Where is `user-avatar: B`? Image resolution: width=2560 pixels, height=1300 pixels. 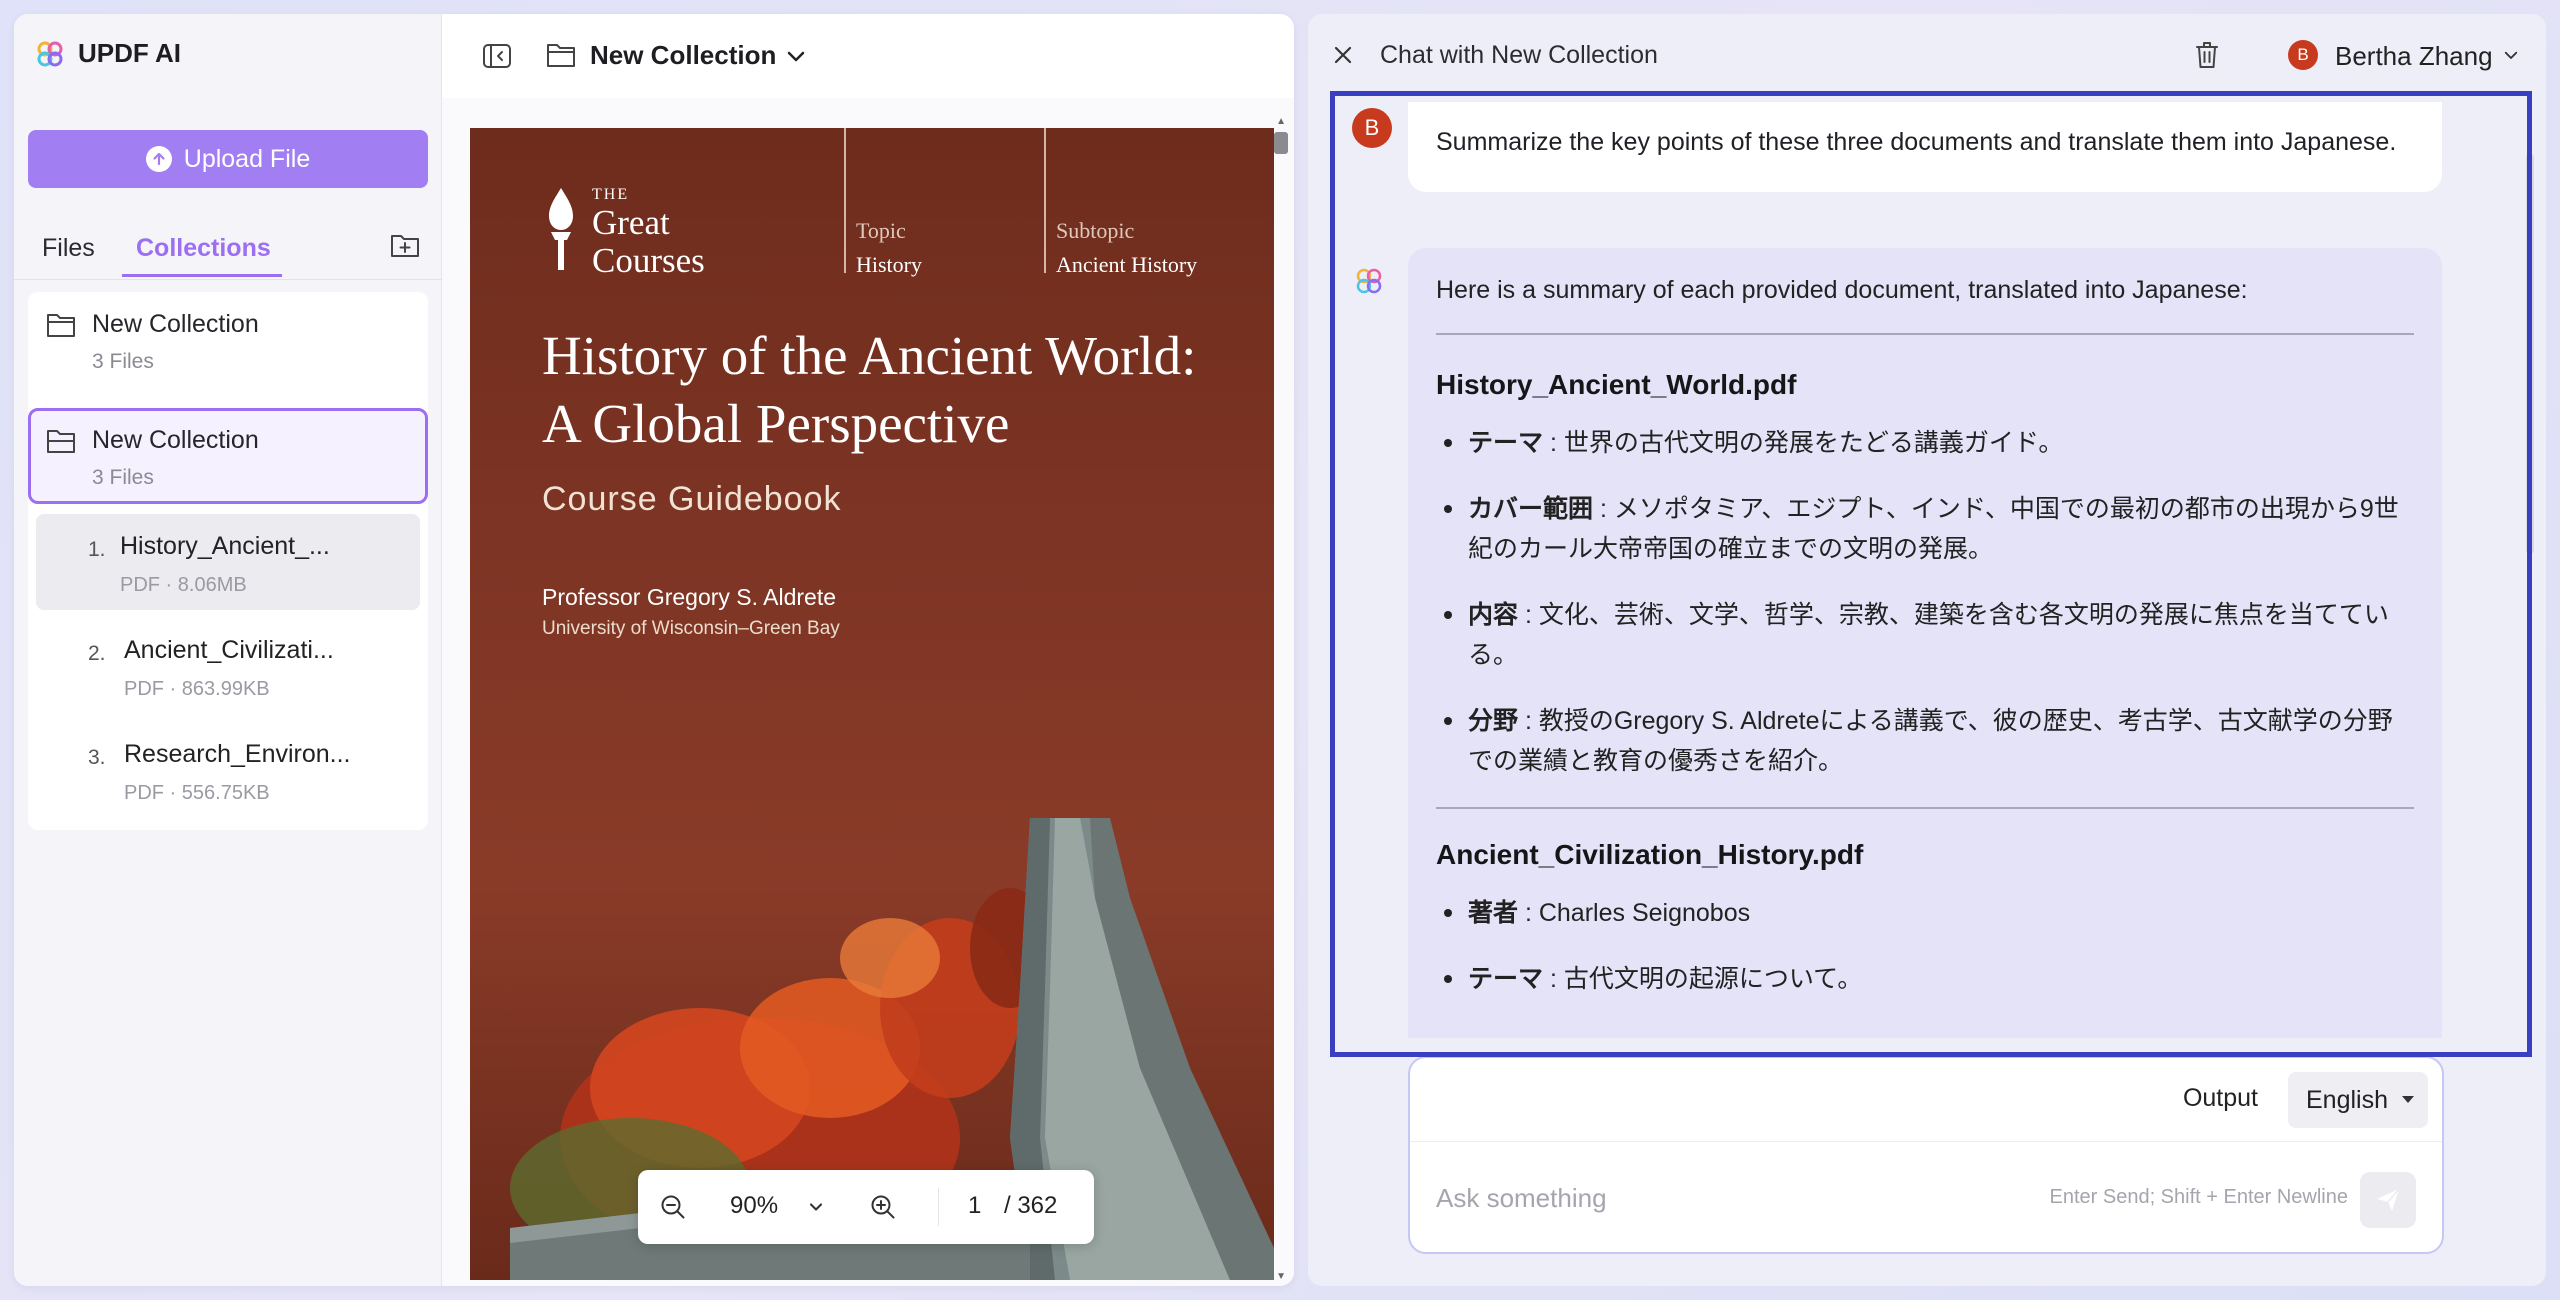 user-avatar: B is located at coordinates (1372, 128).